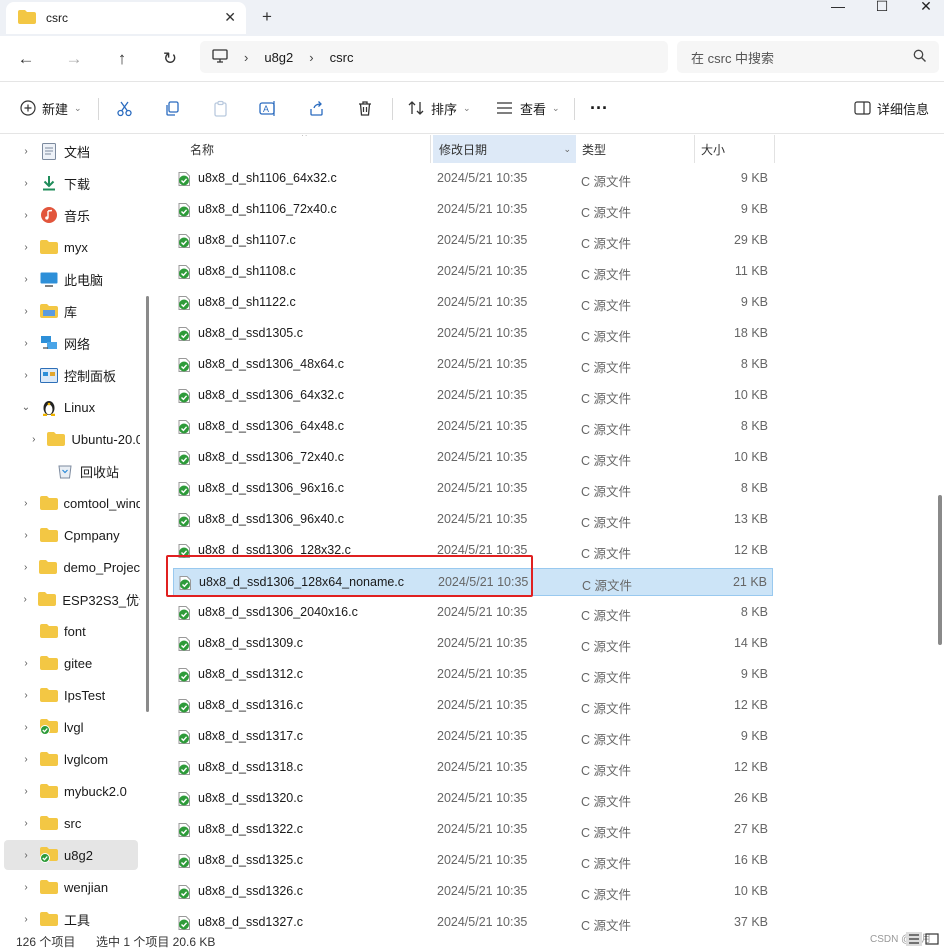  Describe the element at coordinates (70, 471) in the screenshot. I see `sidebar-item-回收站: 回收站` at that location.